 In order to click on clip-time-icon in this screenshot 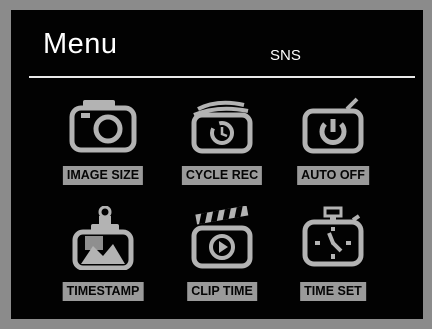, I will do `click(222, 237)`.